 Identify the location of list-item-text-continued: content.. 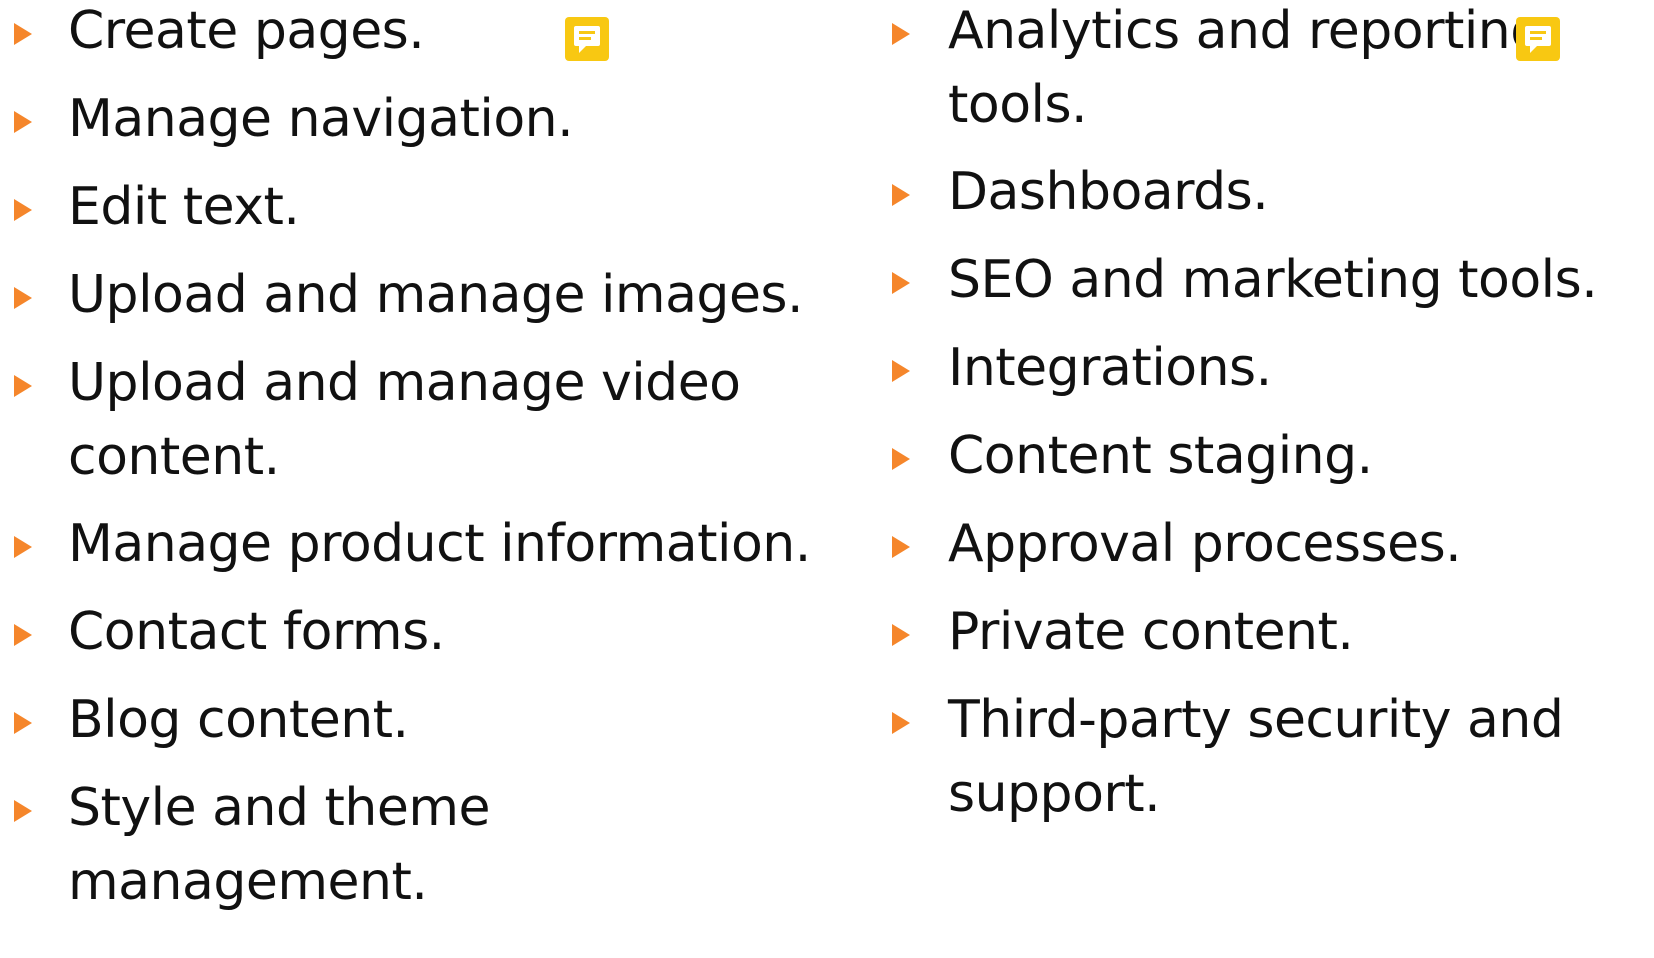
(174, 457).